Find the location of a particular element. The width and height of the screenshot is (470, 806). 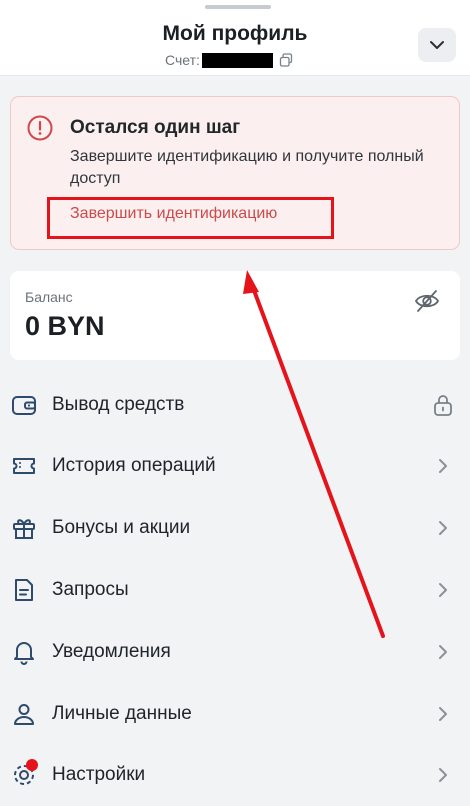

account-number-redacted is located at coordinates (237, 60).